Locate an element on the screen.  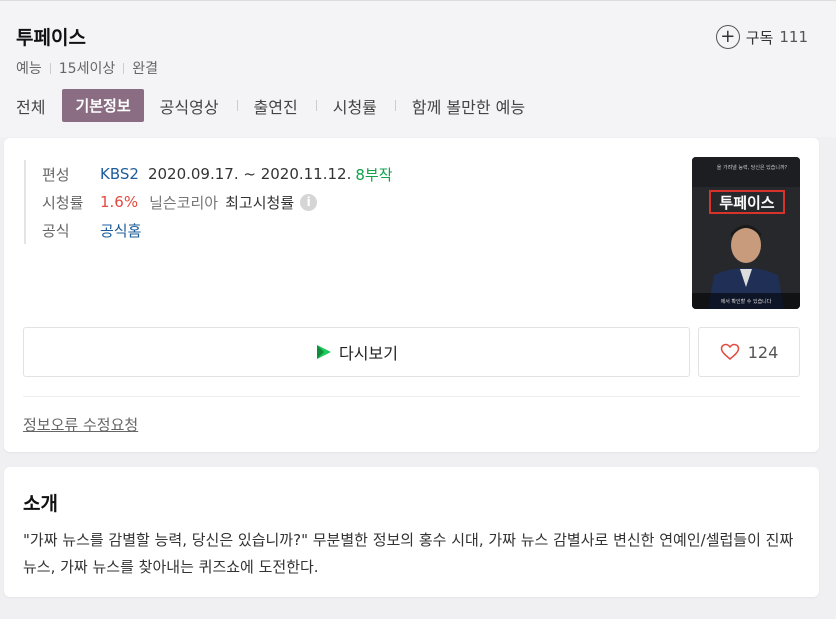
tab-cast: 출연진 is located at coordinates (276, 106).